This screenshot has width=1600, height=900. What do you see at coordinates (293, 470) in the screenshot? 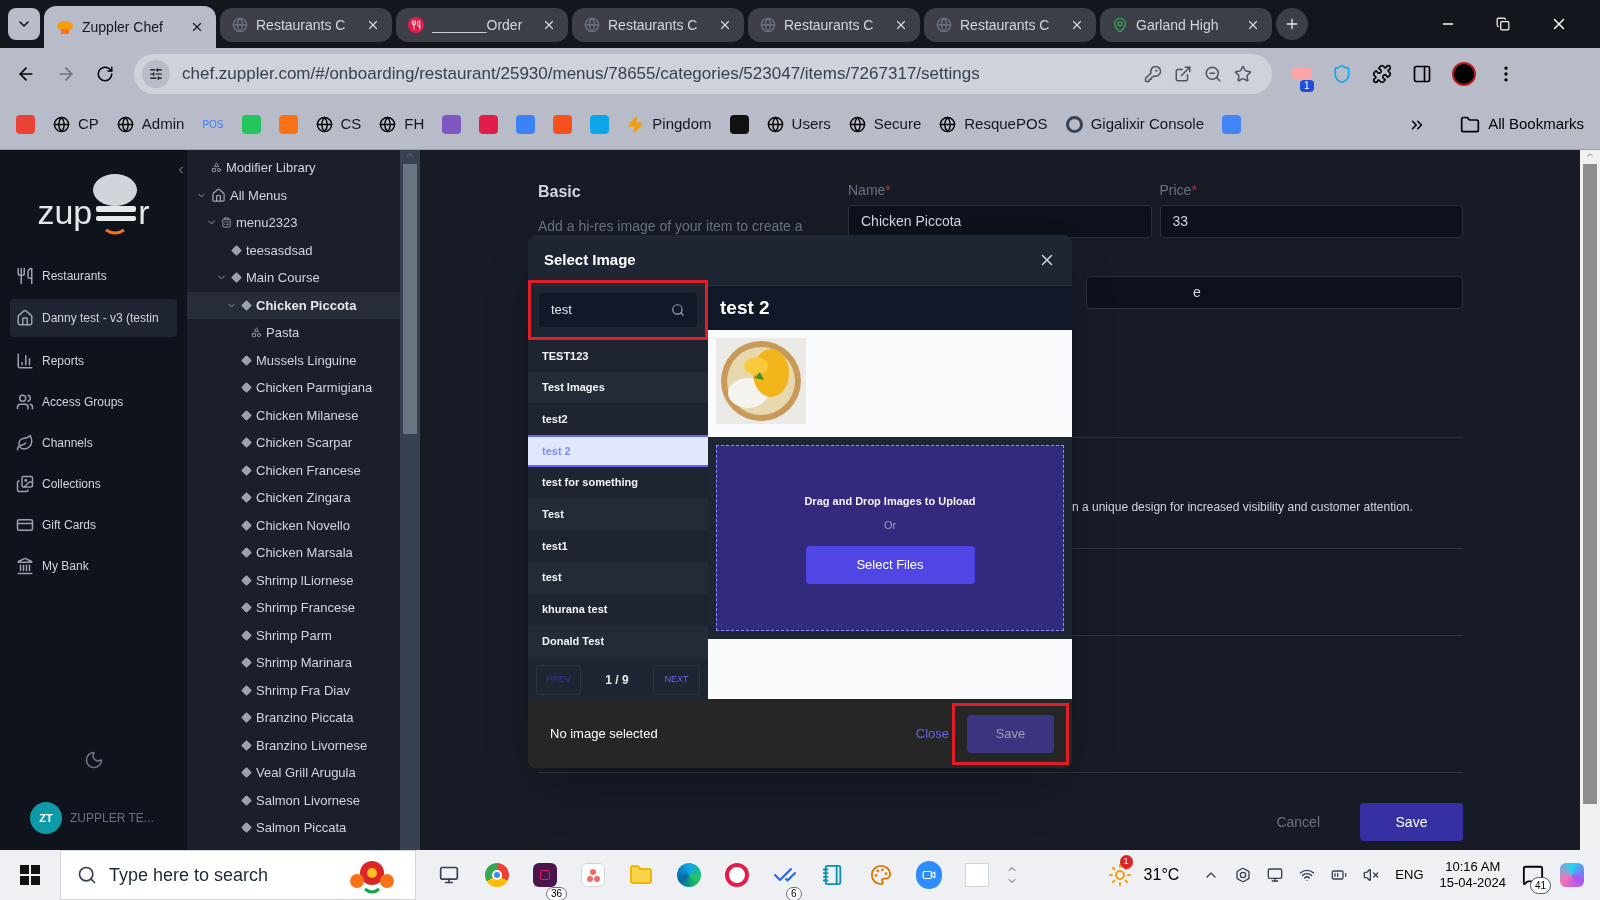
I see `tree-item: Chicken Francese` at bounding box center [293, 470].